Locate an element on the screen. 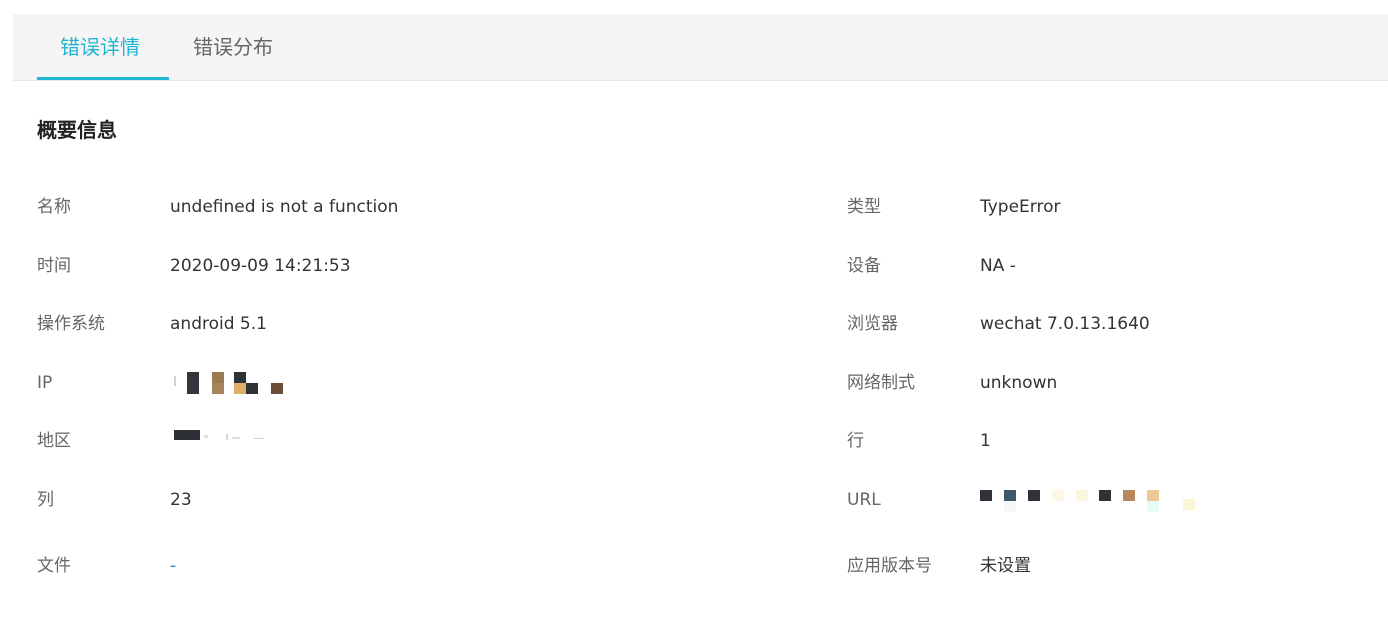  region-value-redacted is located at coordinates (220, 442).